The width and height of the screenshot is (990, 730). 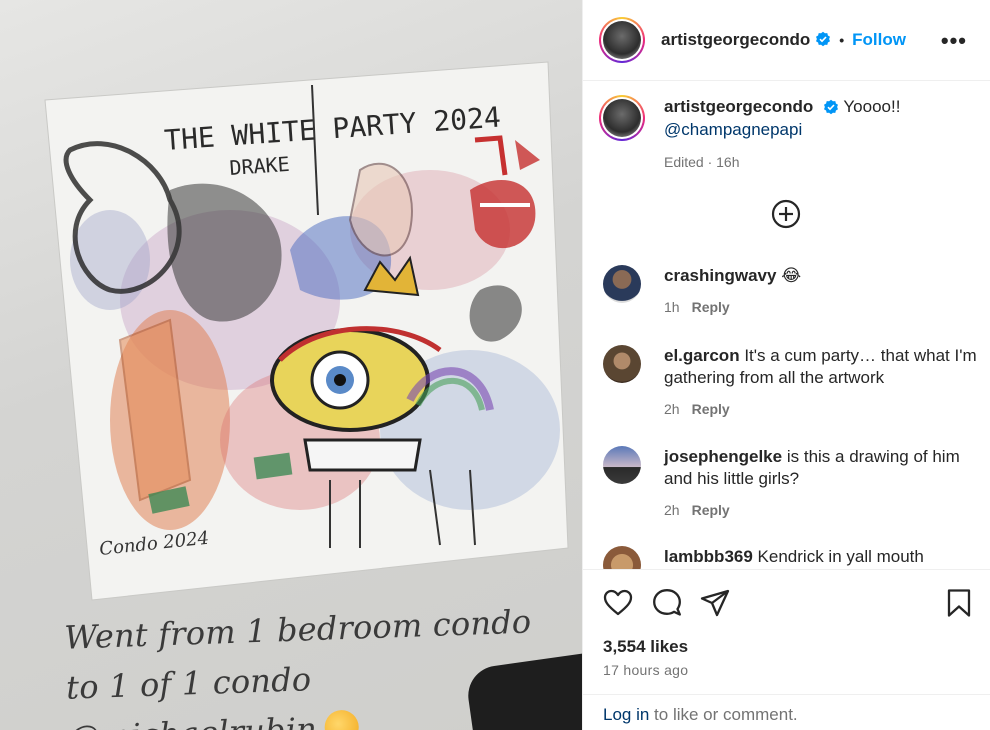 I want to click on comment-text: 😂, so click(x=791, y=275).